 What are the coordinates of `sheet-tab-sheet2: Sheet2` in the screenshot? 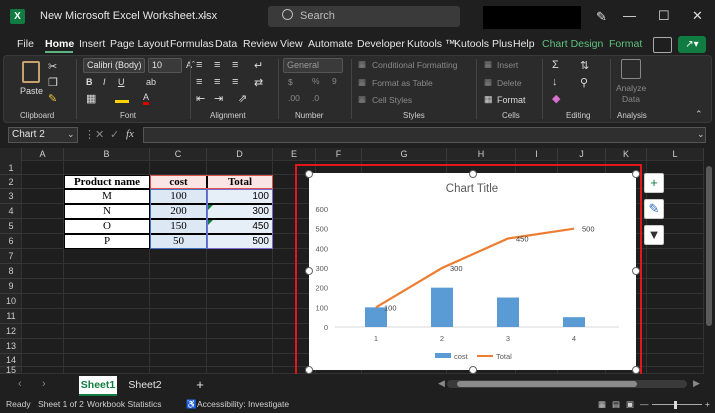 It's located at (145, 386).